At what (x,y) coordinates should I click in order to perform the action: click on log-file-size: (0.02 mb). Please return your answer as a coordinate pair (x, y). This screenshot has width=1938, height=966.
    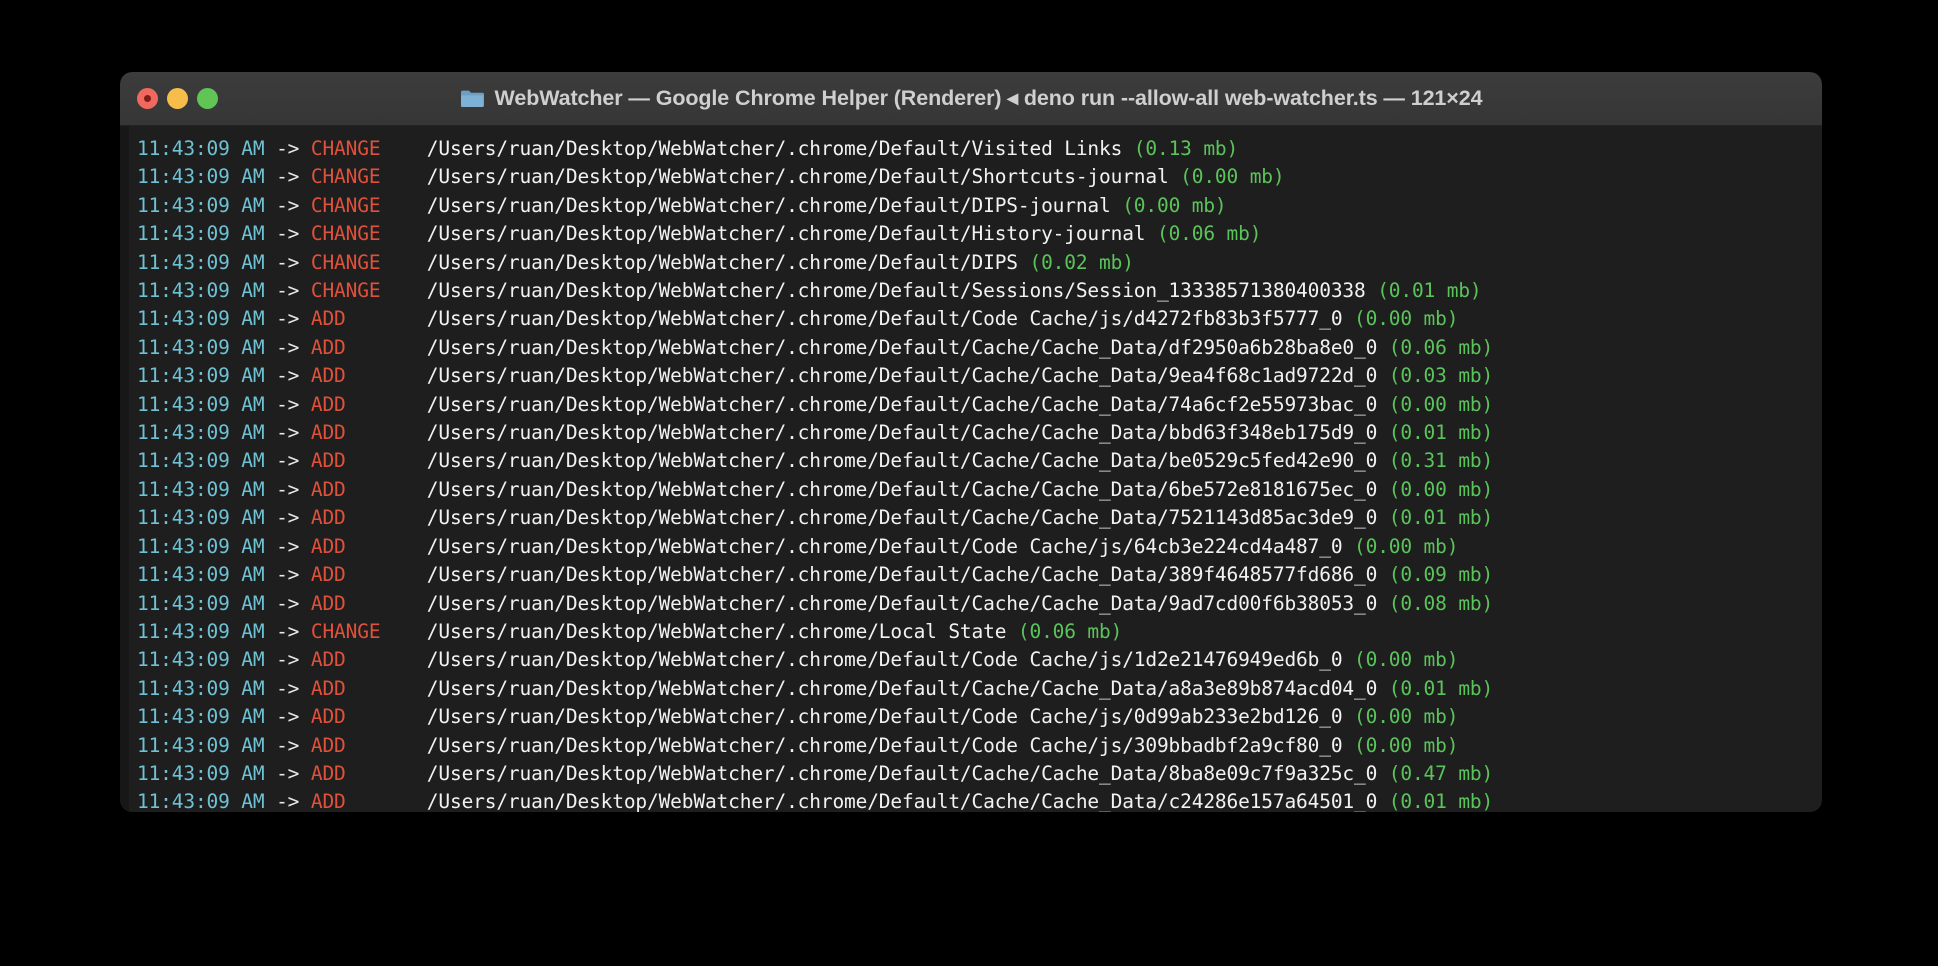
    Looking at the image, I should click on (1081, 262).